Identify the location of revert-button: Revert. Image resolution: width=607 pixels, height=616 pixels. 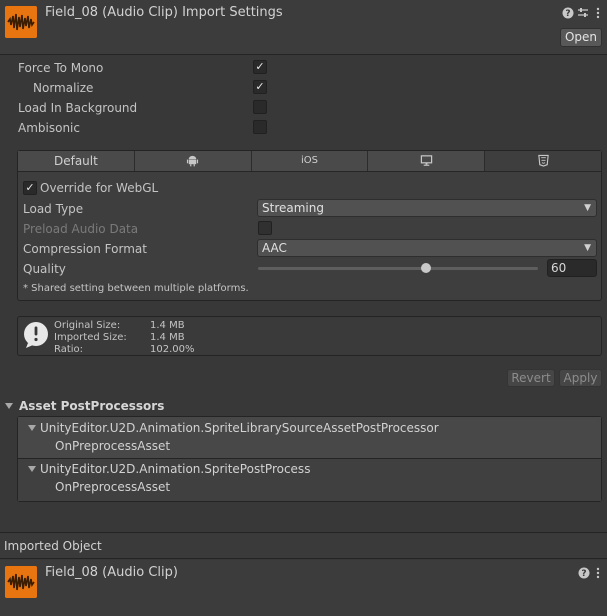
(531, 378).